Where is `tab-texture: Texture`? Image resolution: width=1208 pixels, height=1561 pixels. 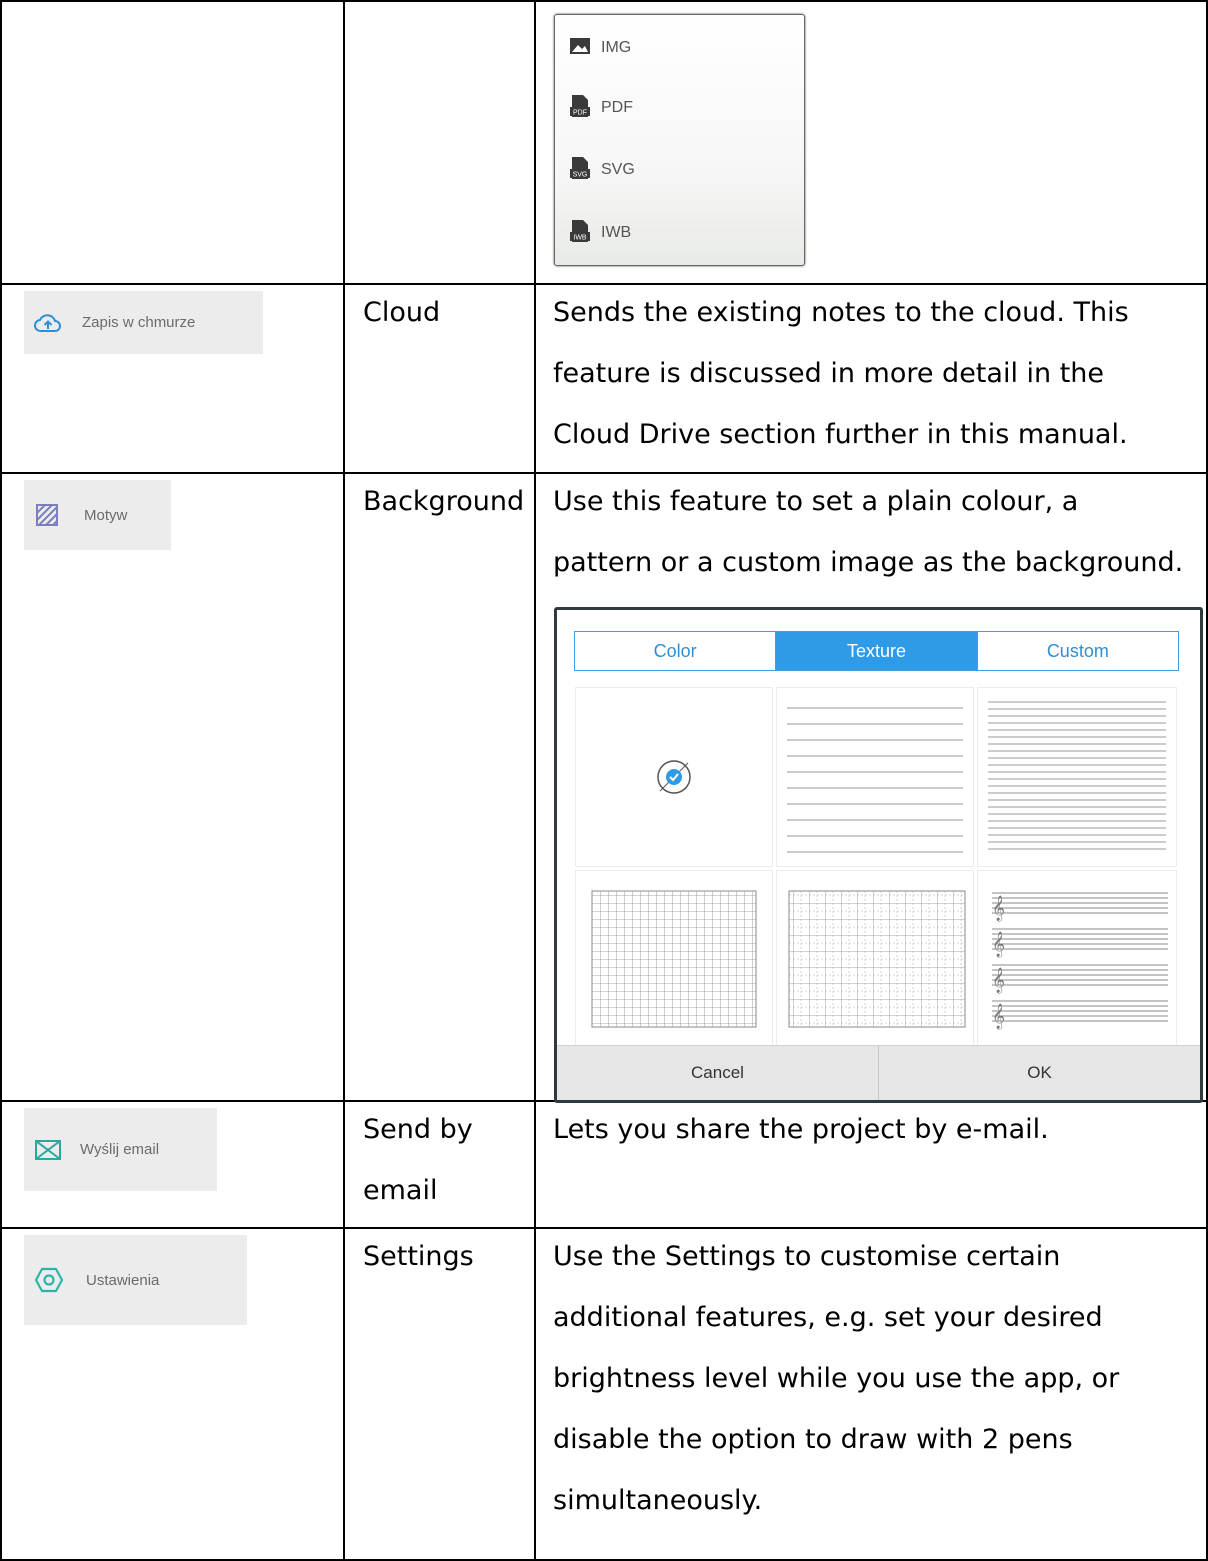
tab-texture: Texture is located at coordinates (876, 651).